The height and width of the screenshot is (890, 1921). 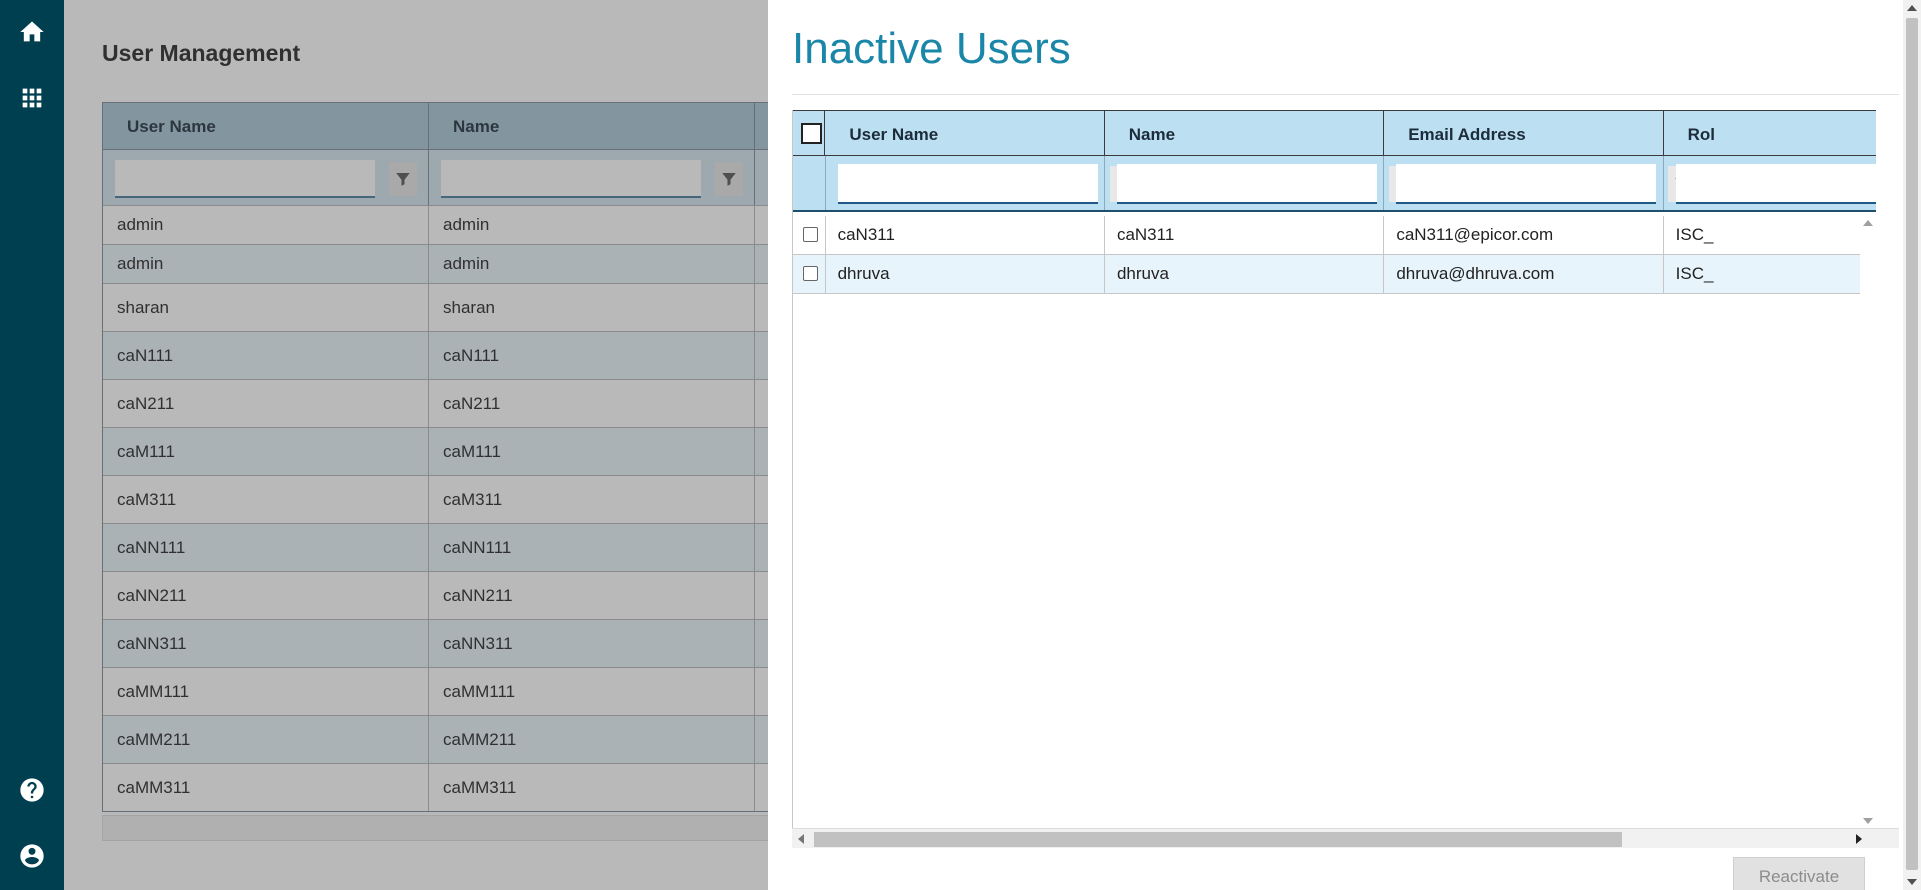 What do you see at coordinates (1775, 184) in the screenshot?
I see `role-filter-input` at bounding box center [1775, 184].